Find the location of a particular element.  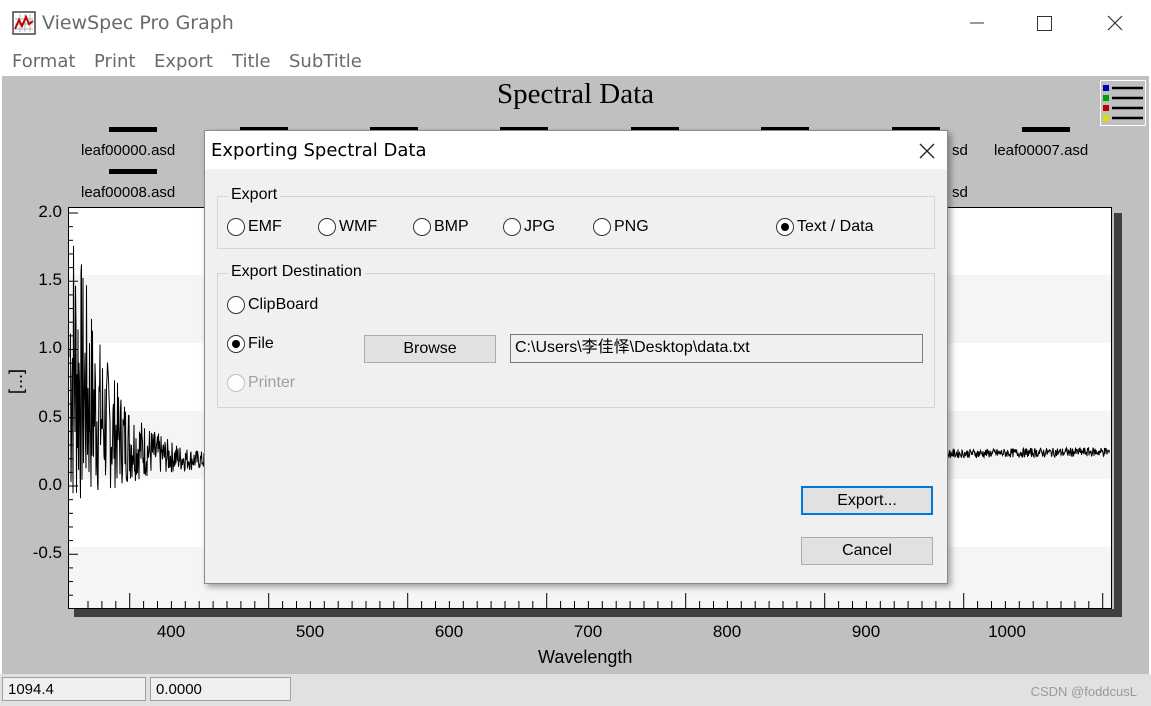

dialog-close-icon is located at coordinates (927, 151).